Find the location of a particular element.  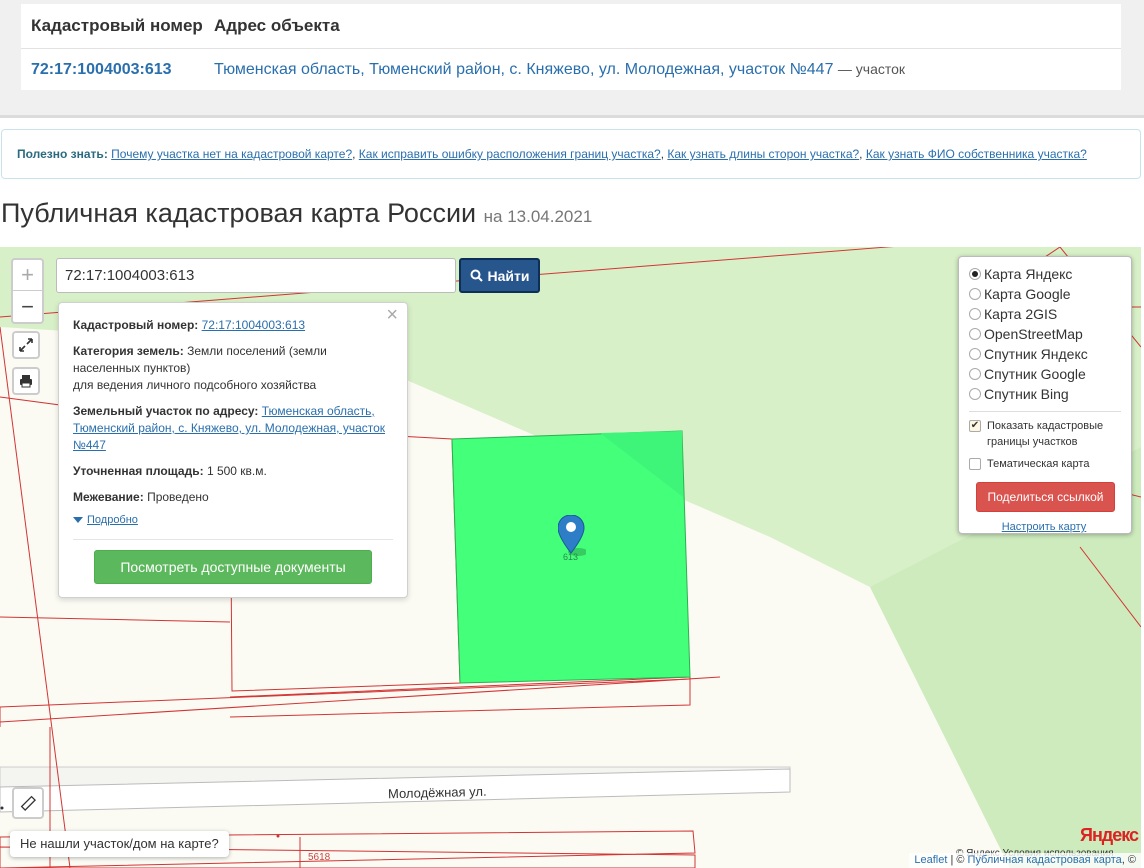

lot-number-label: 5618 is located at coordinates (319, 857).